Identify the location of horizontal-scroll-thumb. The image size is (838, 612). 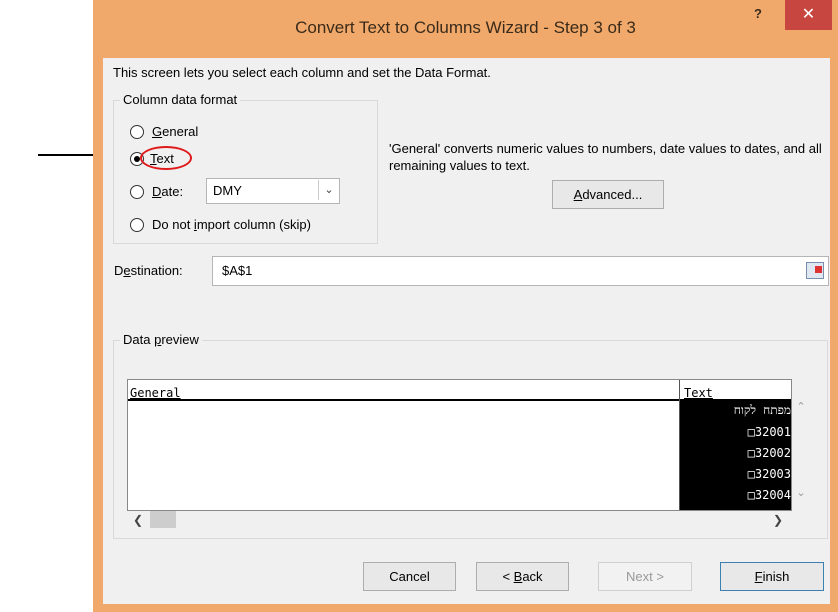
(163, 519).